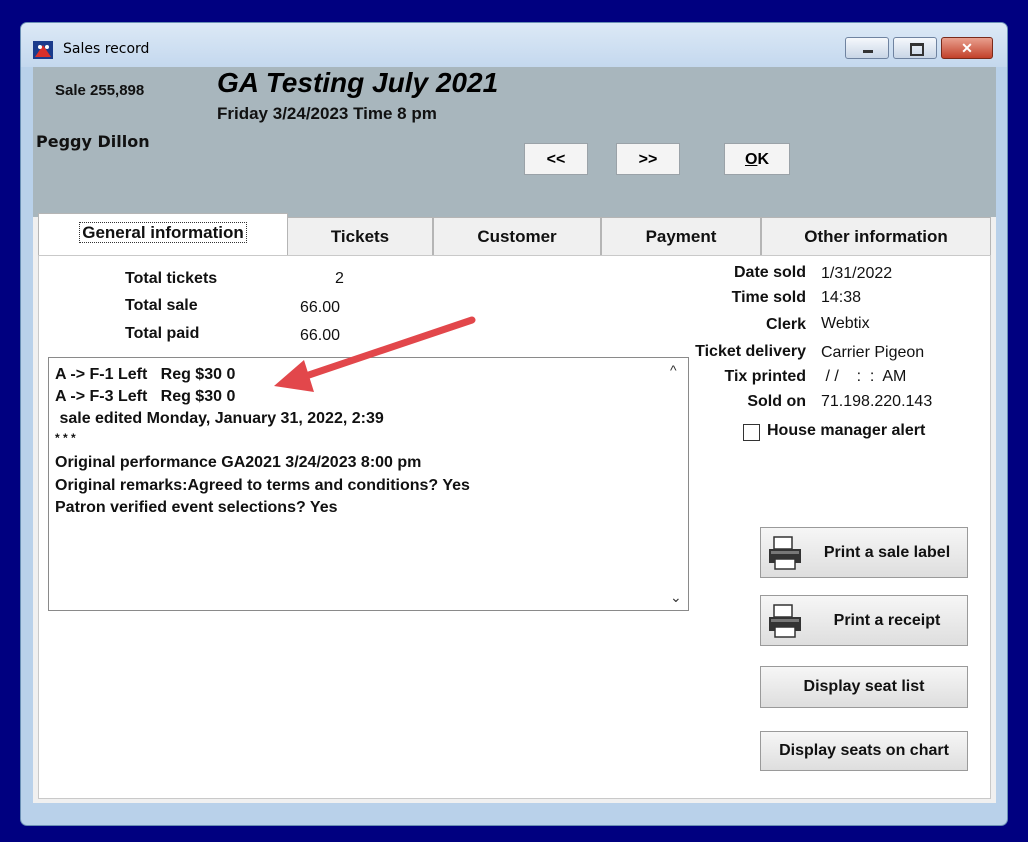 This screenshot has width=1028, height=842. I want to click on note-line: Patron verified event selections? Yes, so click(196, 507).